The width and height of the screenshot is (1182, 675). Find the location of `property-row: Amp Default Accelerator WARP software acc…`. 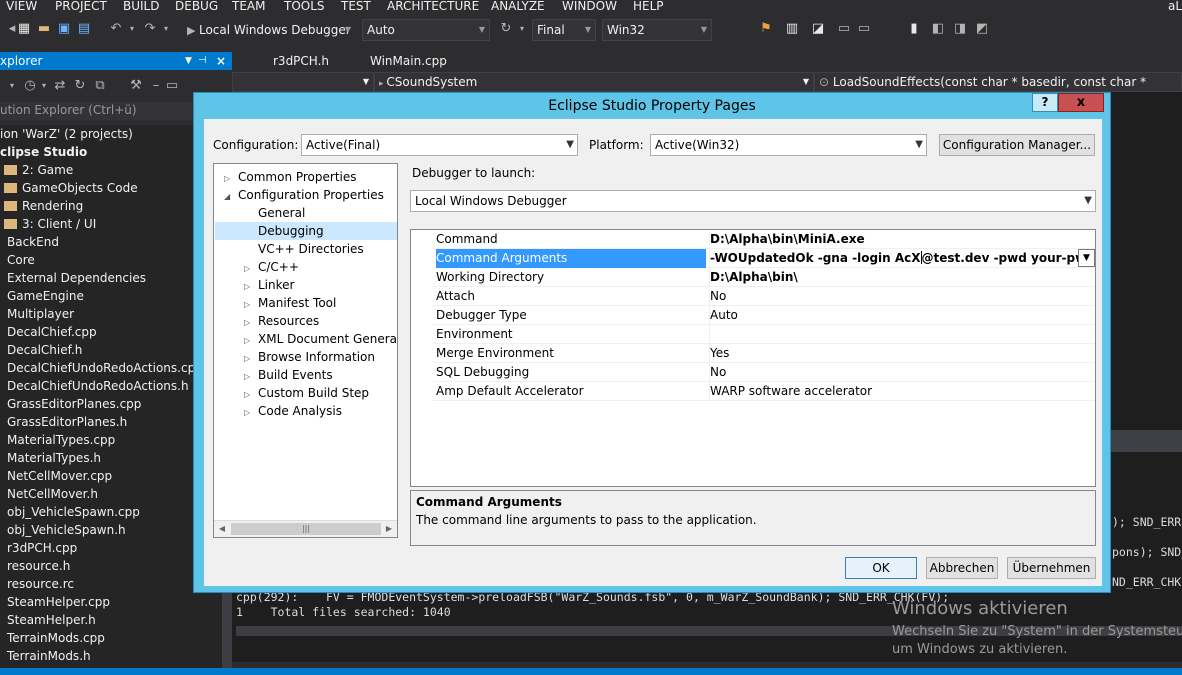

property-row: Amp Default Accelerator WARP software acc… is located at coordinates (764, 391).